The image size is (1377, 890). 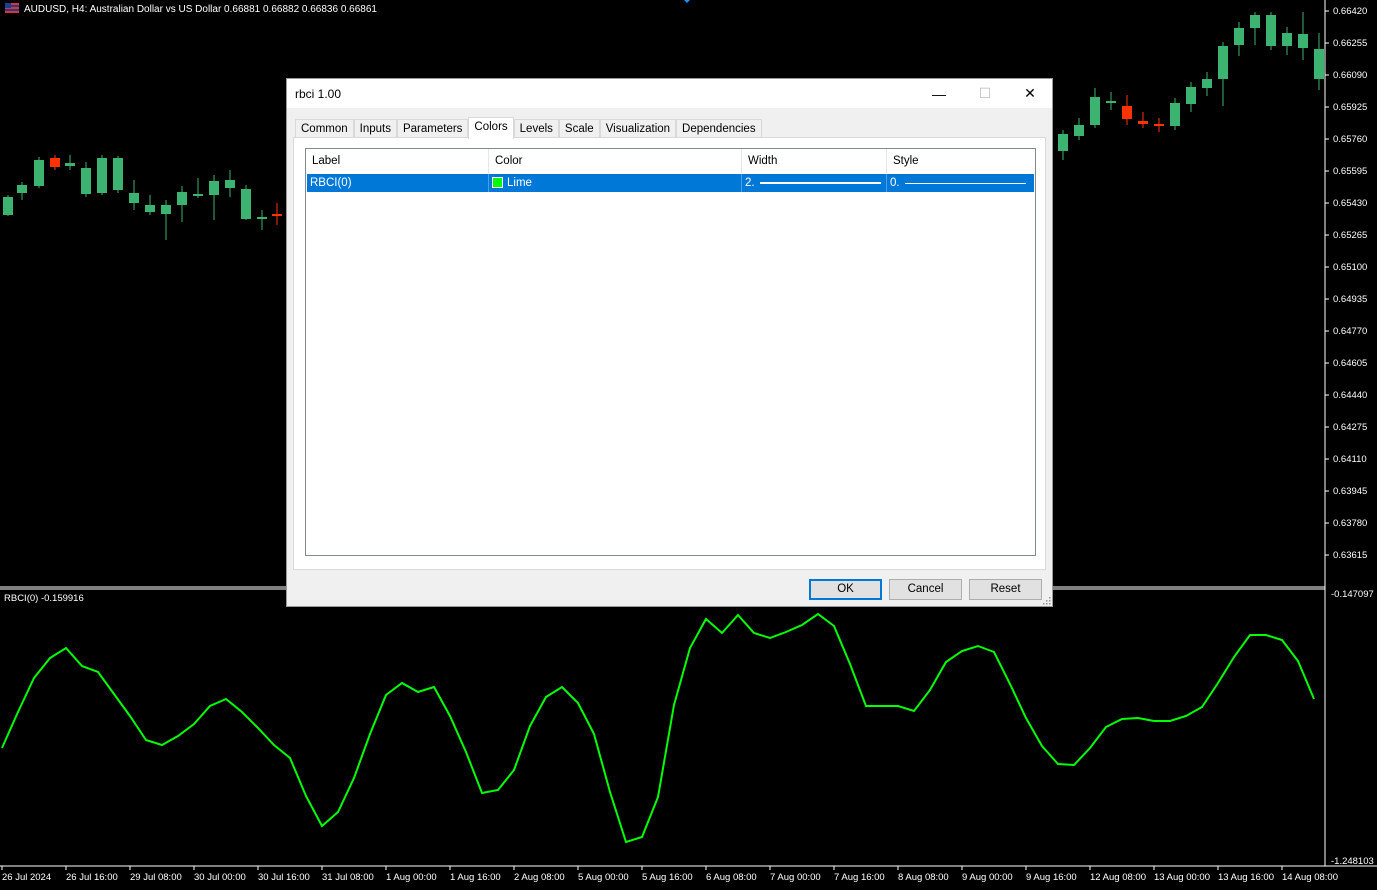 I want to click on time-tick-label: 26 Jul 16:00, so click(x=92, y=877).